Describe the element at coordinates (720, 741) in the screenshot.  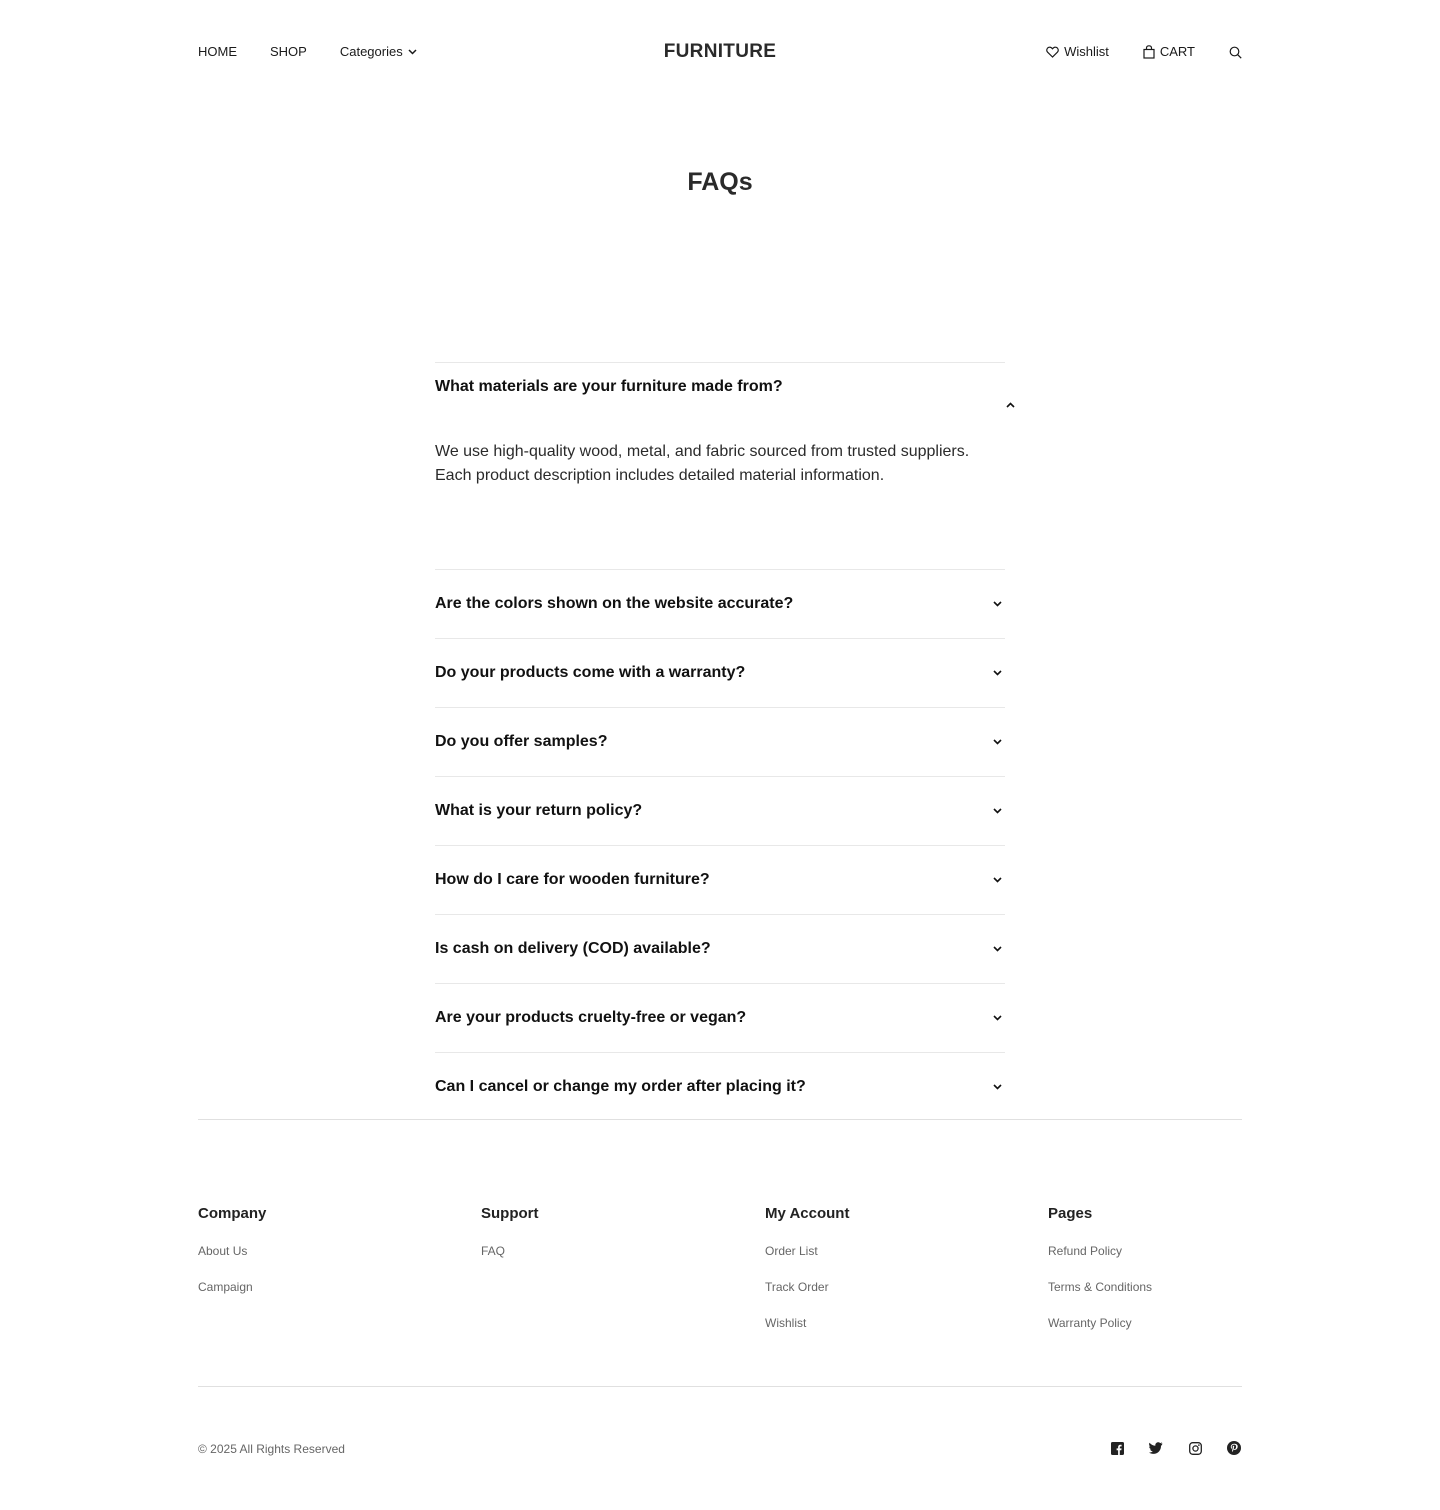
I see `faq-item: Do you offer samples?` at that location.